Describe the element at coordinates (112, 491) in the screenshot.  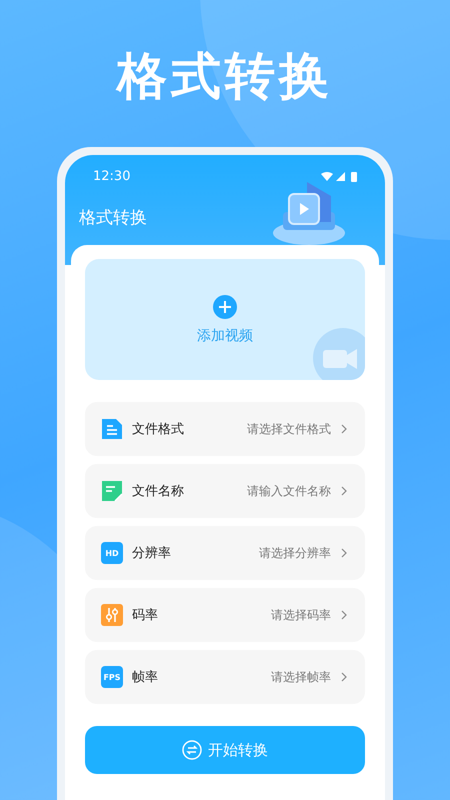
I see `edit-note-icon` at that location.